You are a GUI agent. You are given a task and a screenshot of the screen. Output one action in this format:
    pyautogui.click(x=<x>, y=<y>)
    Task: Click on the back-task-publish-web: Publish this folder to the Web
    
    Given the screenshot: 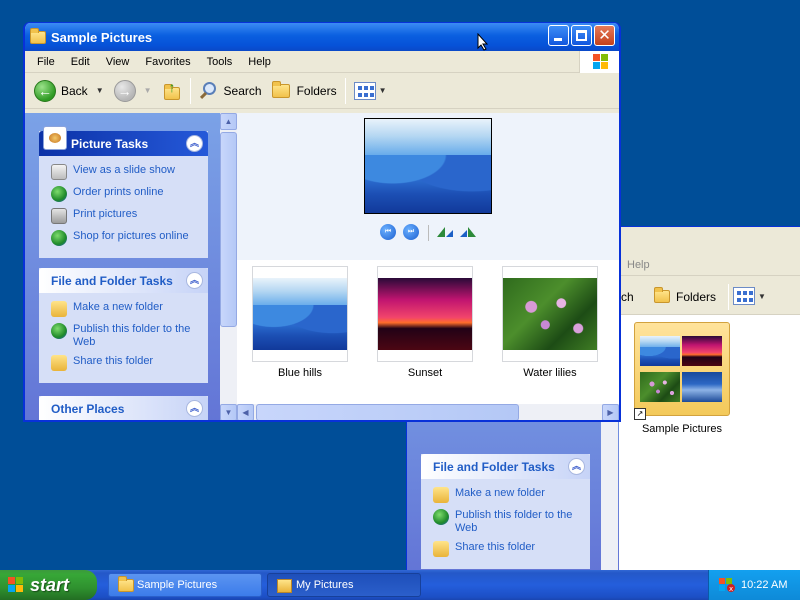 What is the action you would take?
    pyautogui.click(x=507, y=522)
    